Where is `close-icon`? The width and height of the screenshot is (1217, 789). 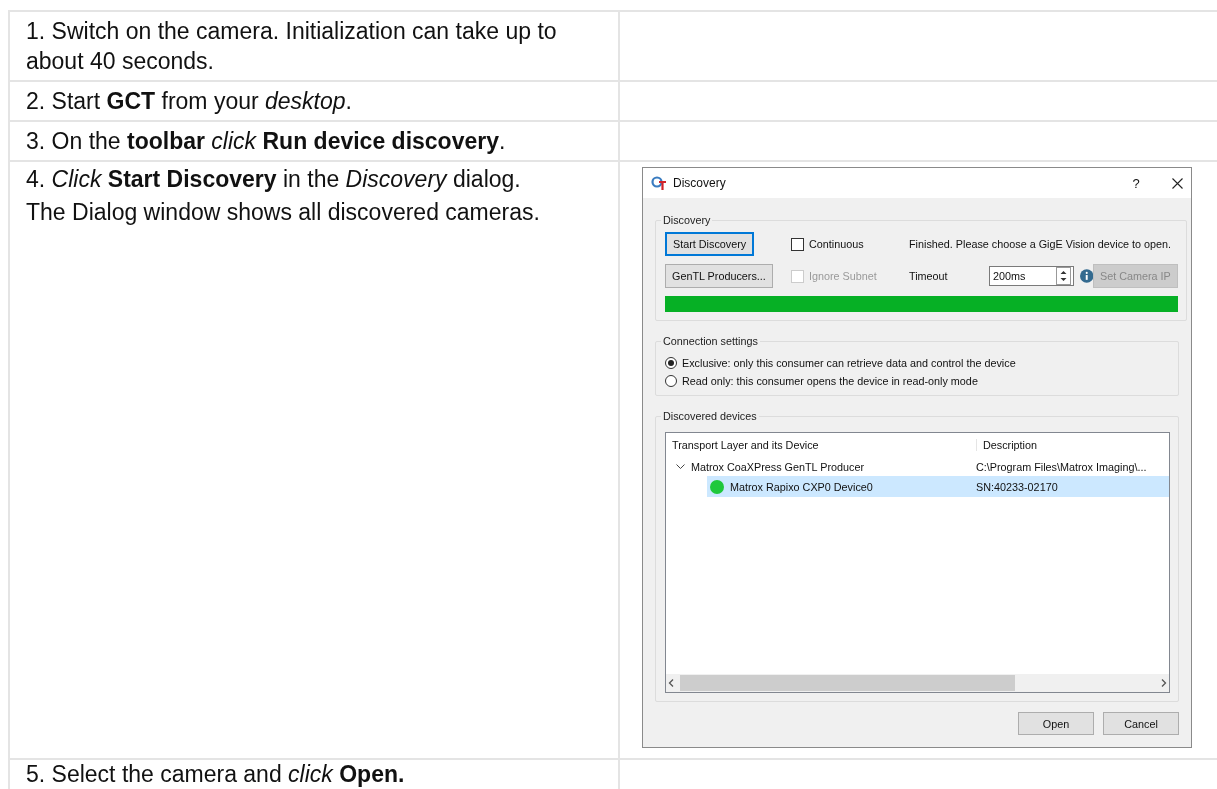 close-icon is located at coordinates (1177, 183).